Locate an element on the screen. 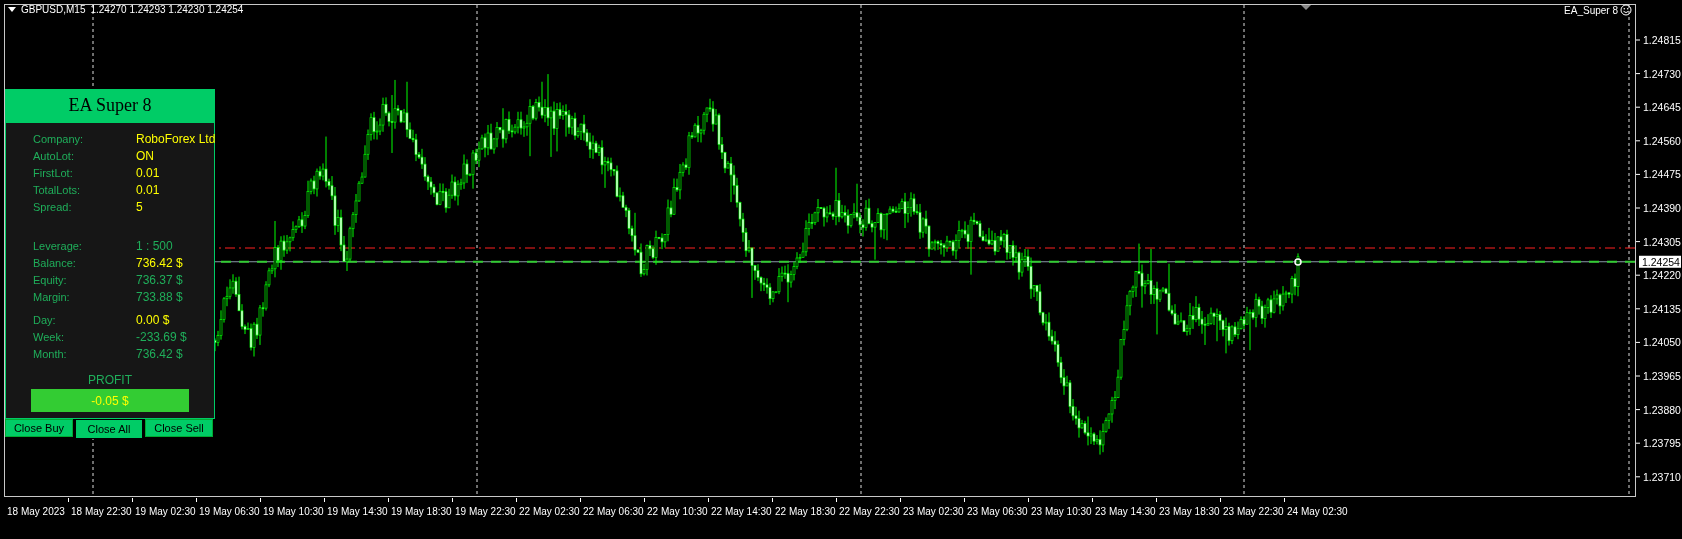 Image resolution: width=1682 pixels, height=539 pixels. ohlc-prices: 1.24270 1.24293 1.24230 1.24254 is located at coordinates (167, 9).